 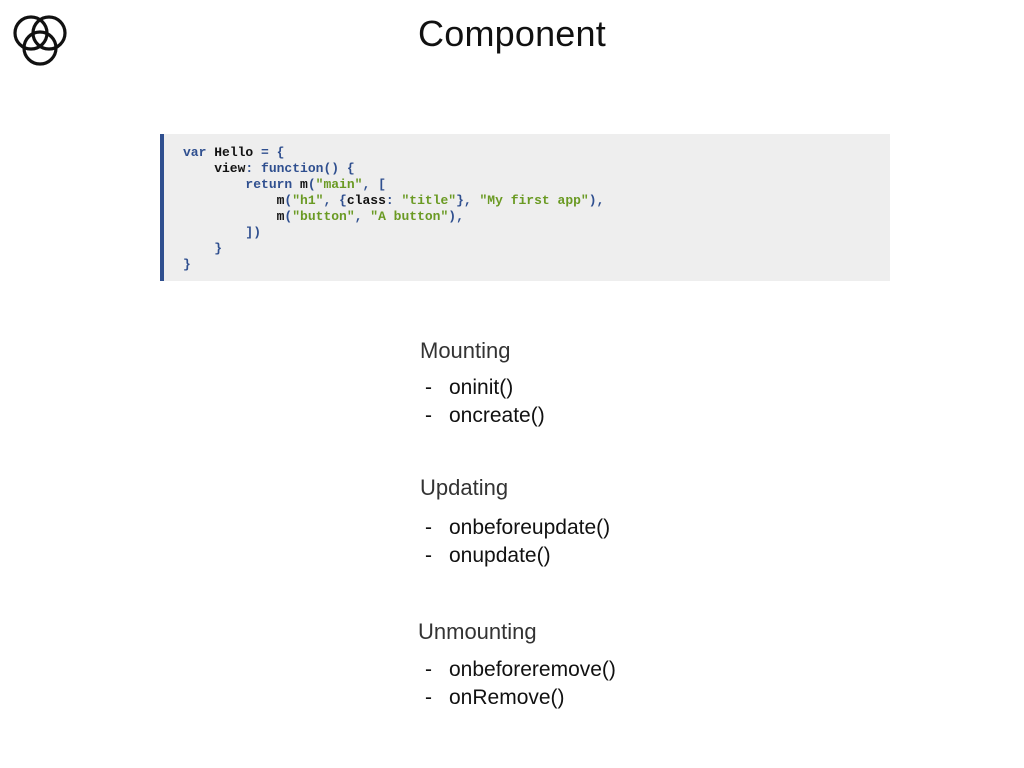 What do you see at coordinates (507, 697) in the screenshot?
I see `hook-name: onRemove()` at bounding box center [507, 697].